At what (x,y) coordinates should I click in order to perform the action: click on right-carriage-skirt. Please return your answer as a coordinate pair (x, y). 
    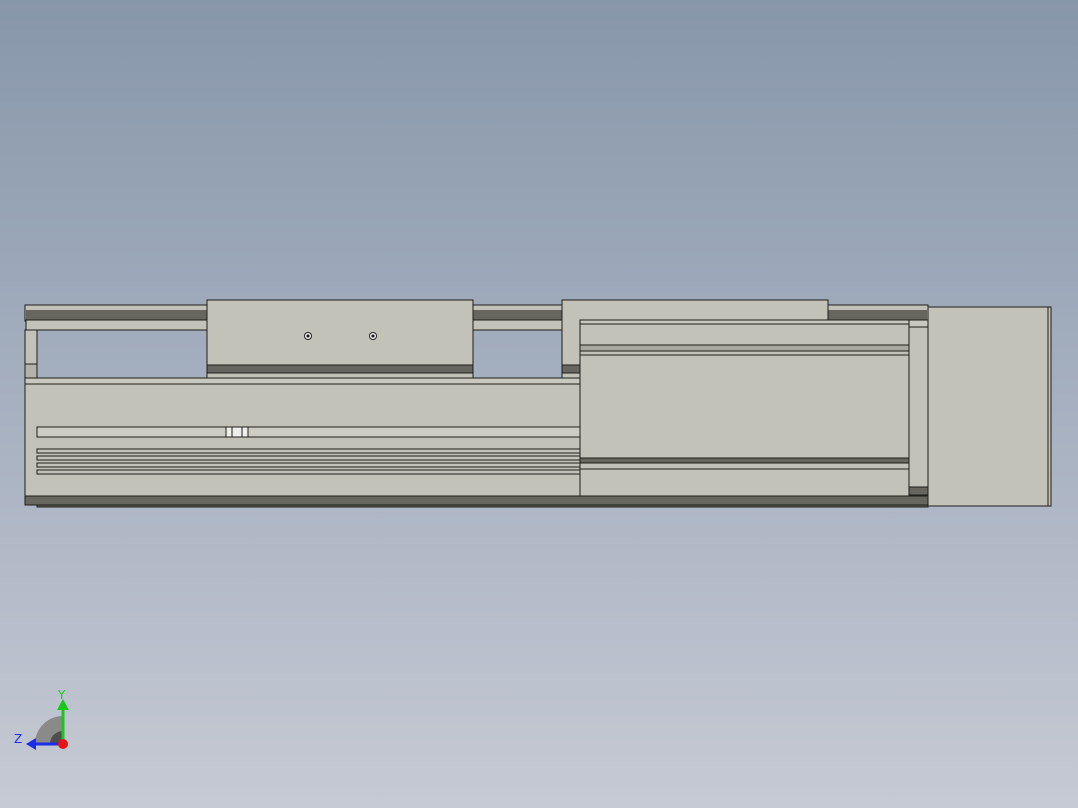
    Looking at the image, I should click on (571, 375).